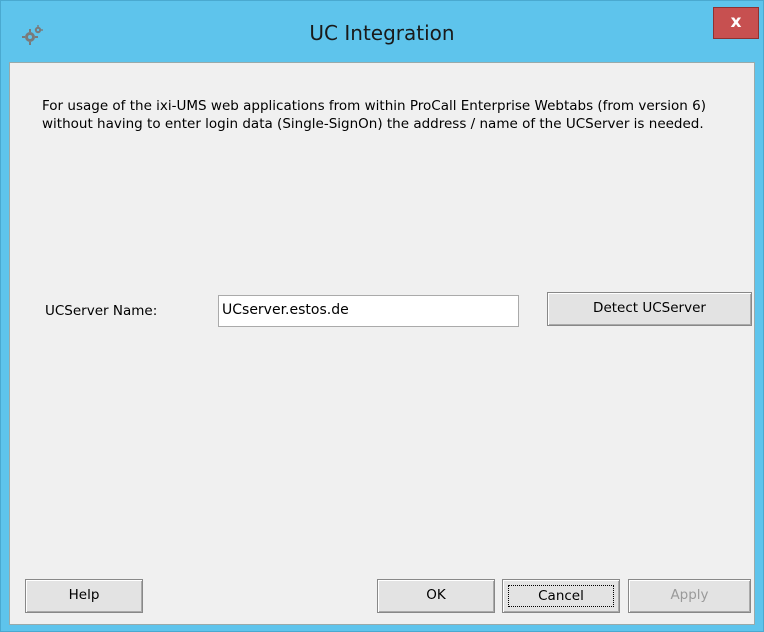 The width and height of the screenshot is (764, 632). Describe the element at coordinates (689, 596) in the screenshot. I see `apply-button: Apply` at that location.